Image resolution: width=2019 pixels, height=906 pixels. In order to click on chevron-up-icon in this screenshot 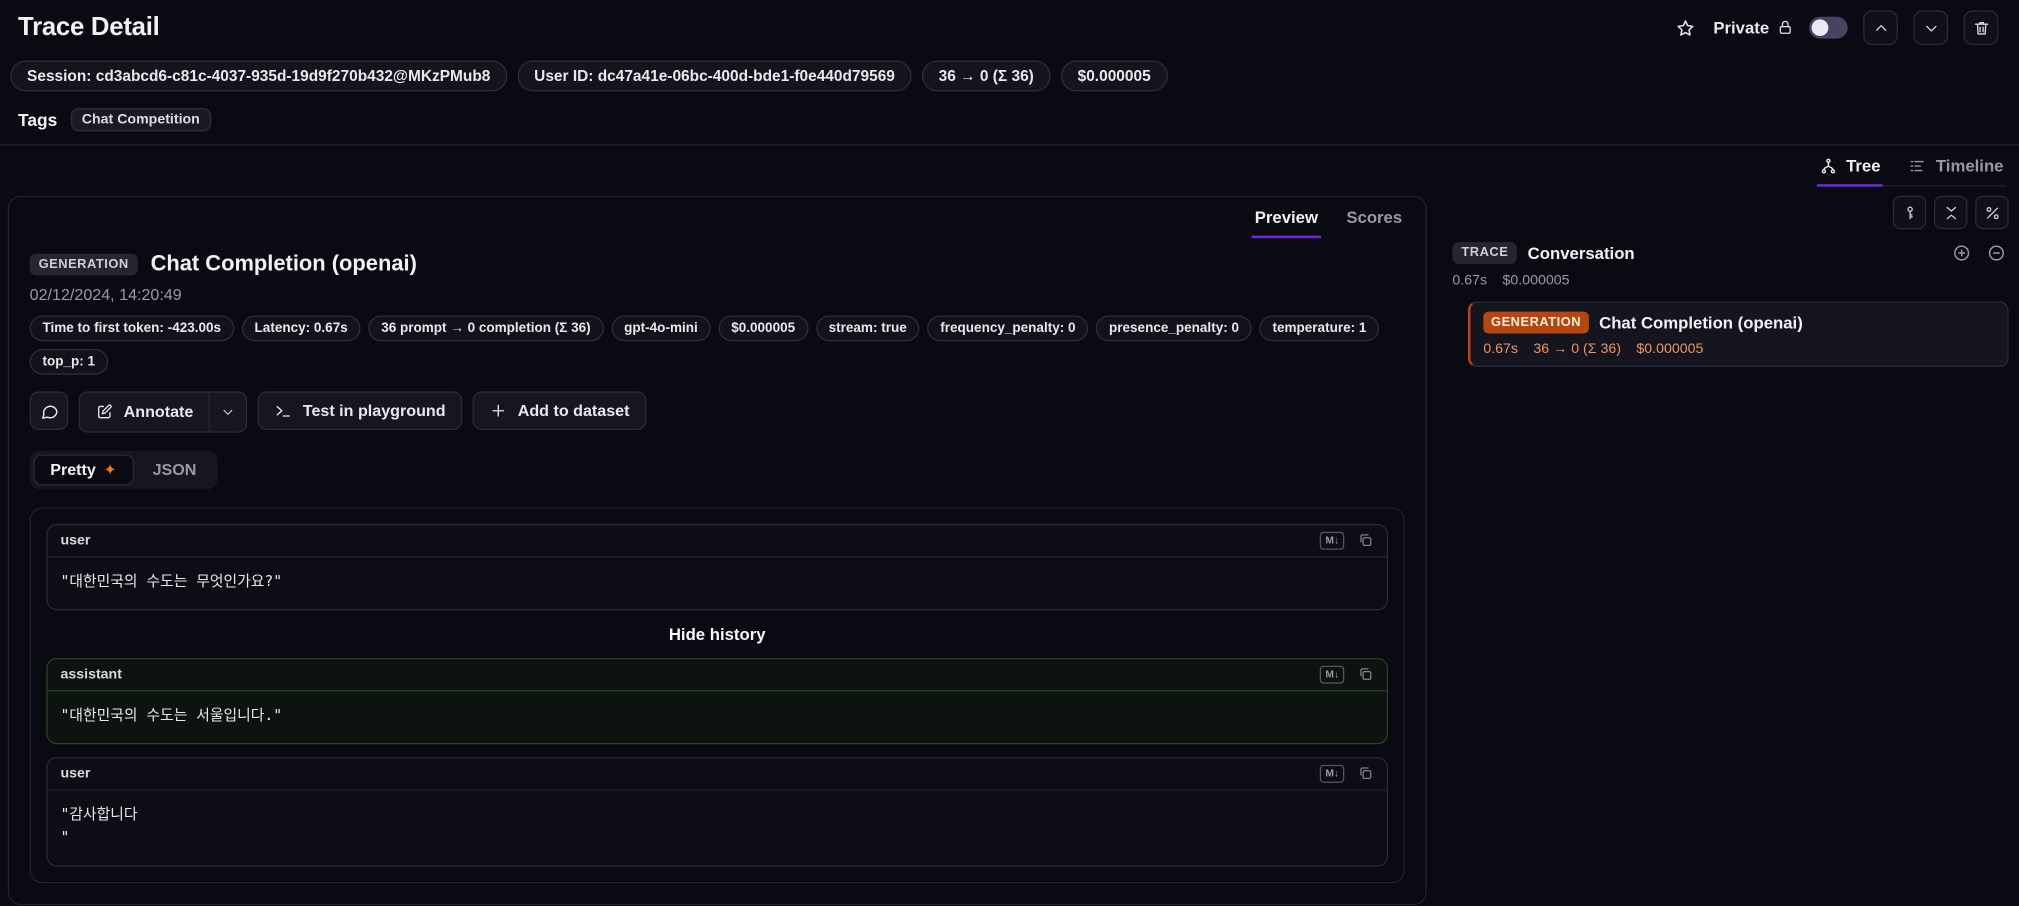, I will do `click(1881, 28)`.